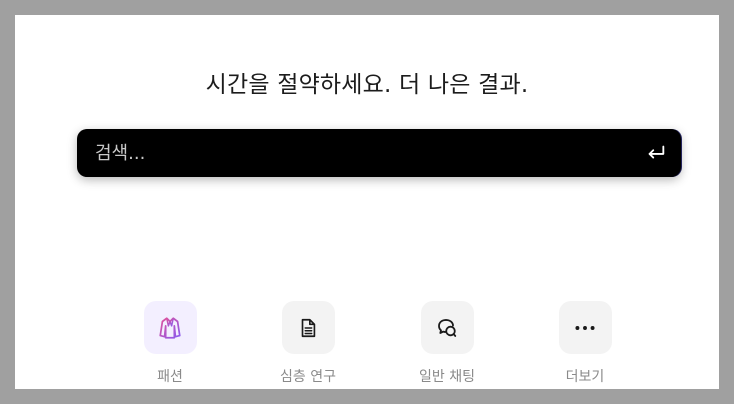 This screenshot has width=734, height=404. What do you see at coordinates (367, 85) in the screenshot?
I see `page-headline: 시간을 절약하세요. 더 나은 결과.` at bounding box center [367, 85].